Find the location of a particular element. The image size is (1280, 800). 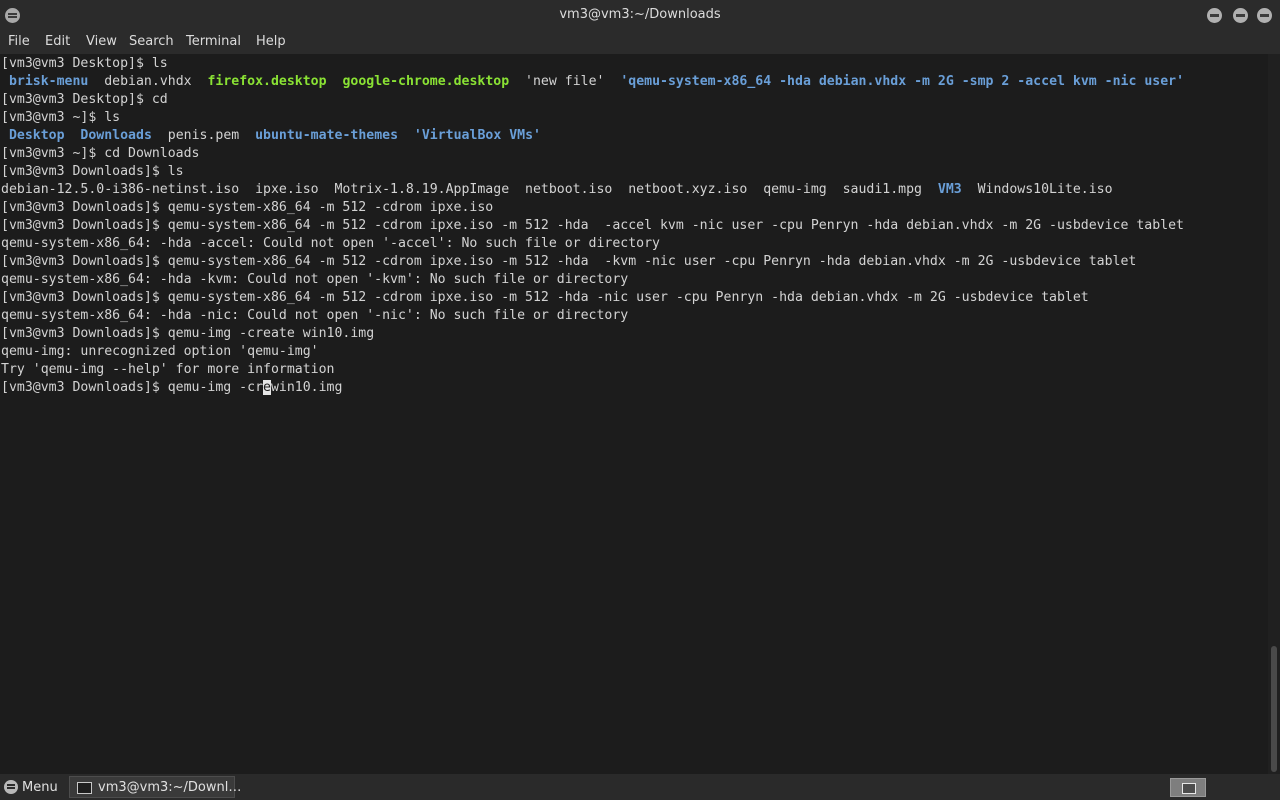

terminal-text-segment: VM3 is located at coordinates (949, 189).